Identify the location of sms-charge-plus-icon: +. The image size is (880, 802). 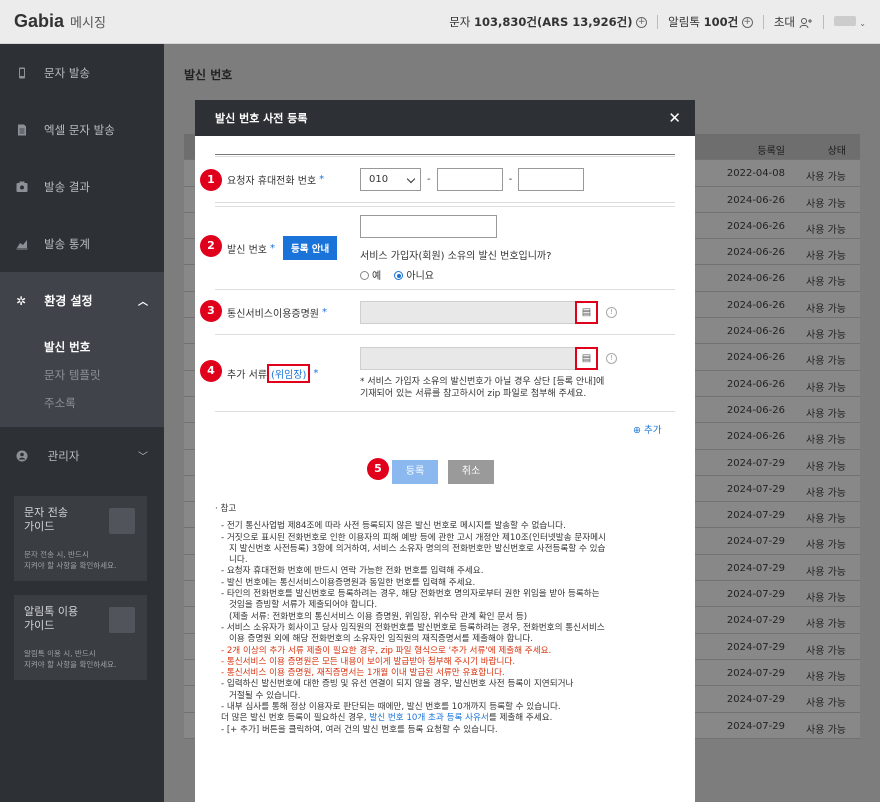
(642, 22).